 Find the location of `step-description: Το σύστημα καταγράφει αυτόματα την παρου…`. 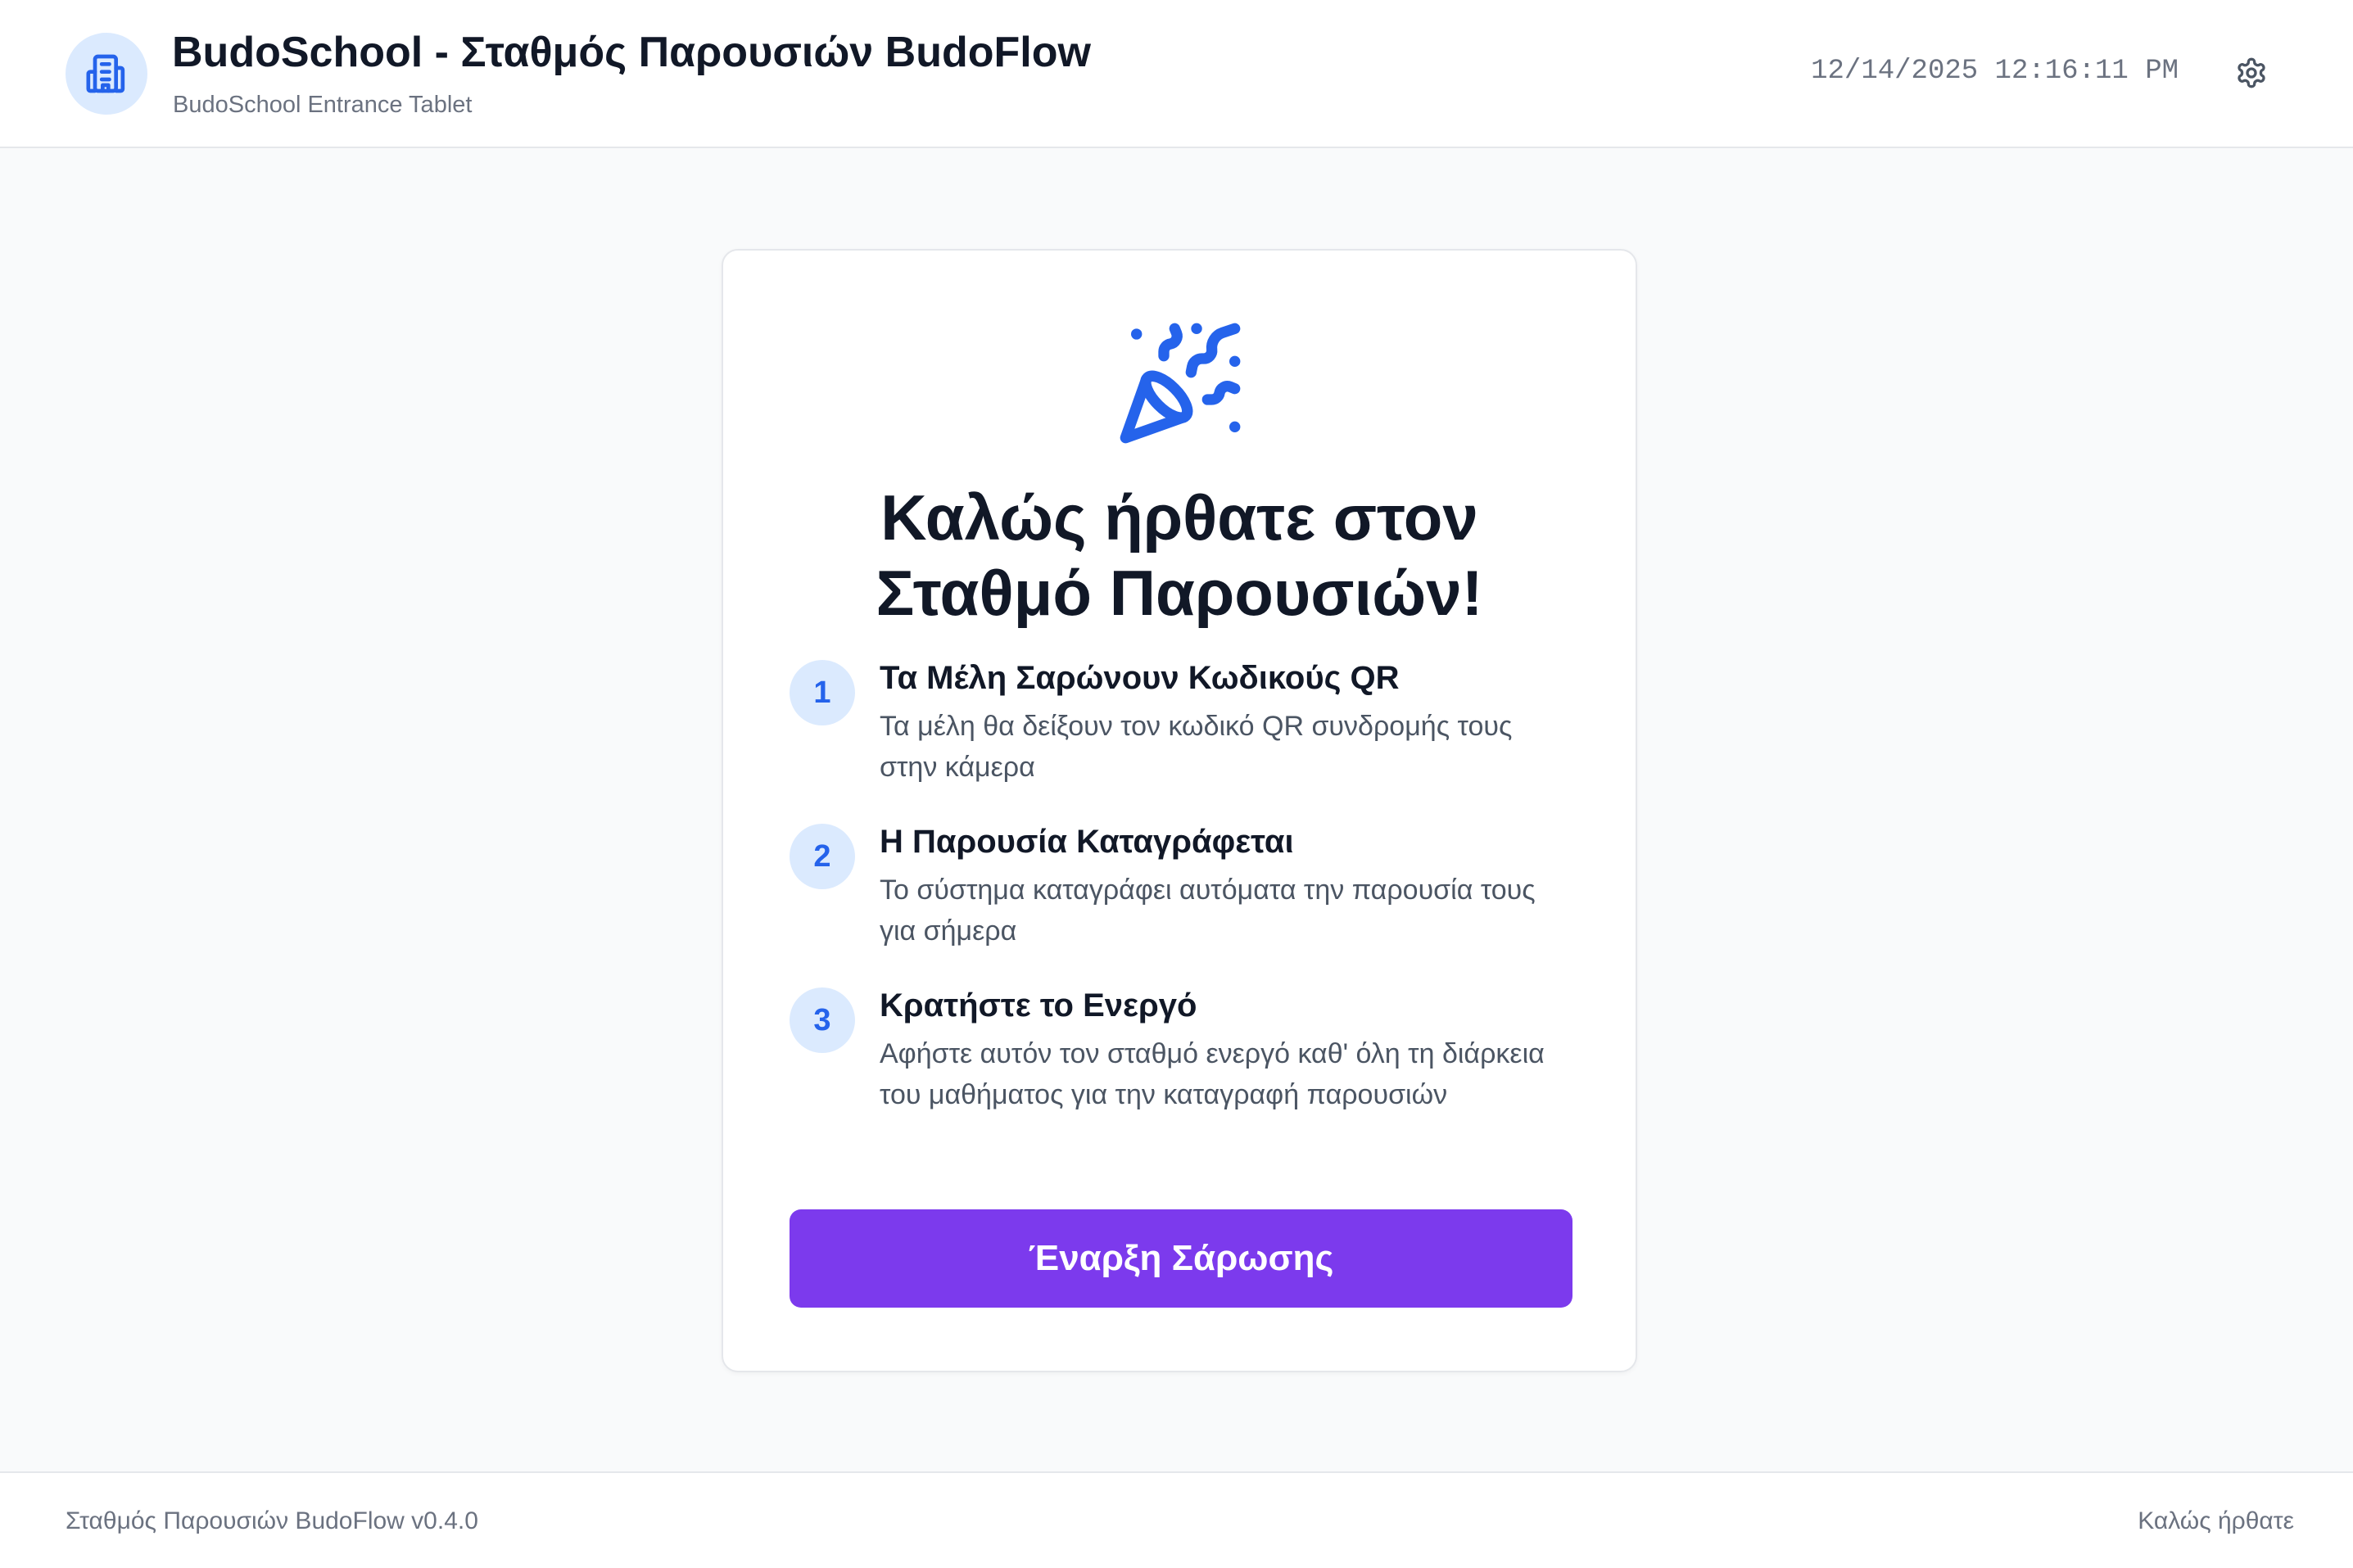

step-description: Το σύστημα καταγράφει αυτόματα την παρου… is located at coordinates (1208, 911).